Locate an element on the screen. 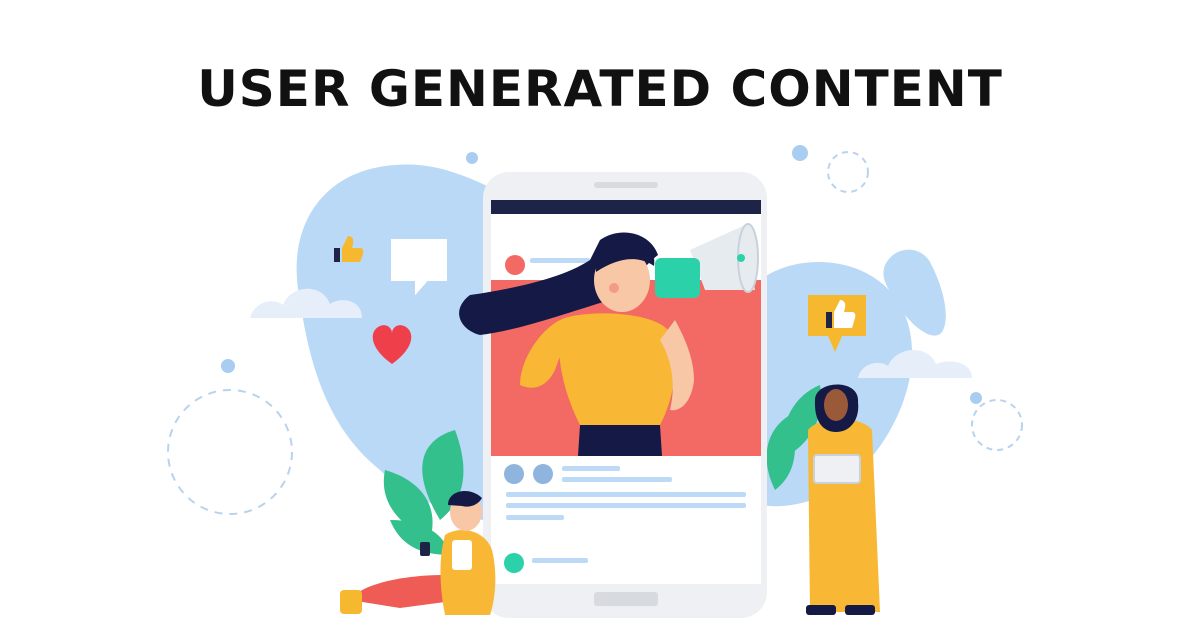 Image resolution: width=1200 pixels, height=628 pixels. comment-avatar is located at coordinates (514, 563).